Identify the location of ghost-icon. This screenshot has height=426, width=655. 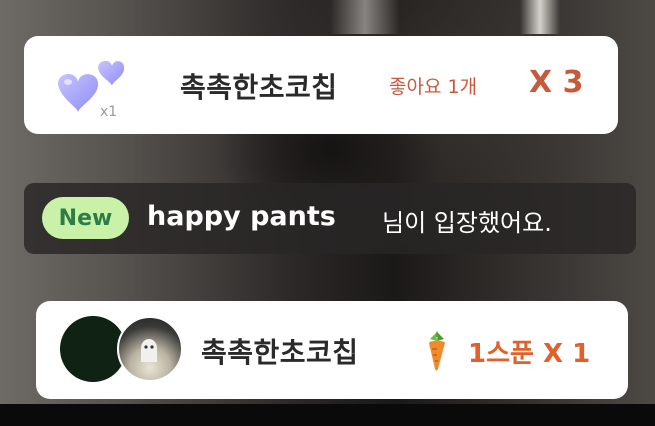
(149, 350).